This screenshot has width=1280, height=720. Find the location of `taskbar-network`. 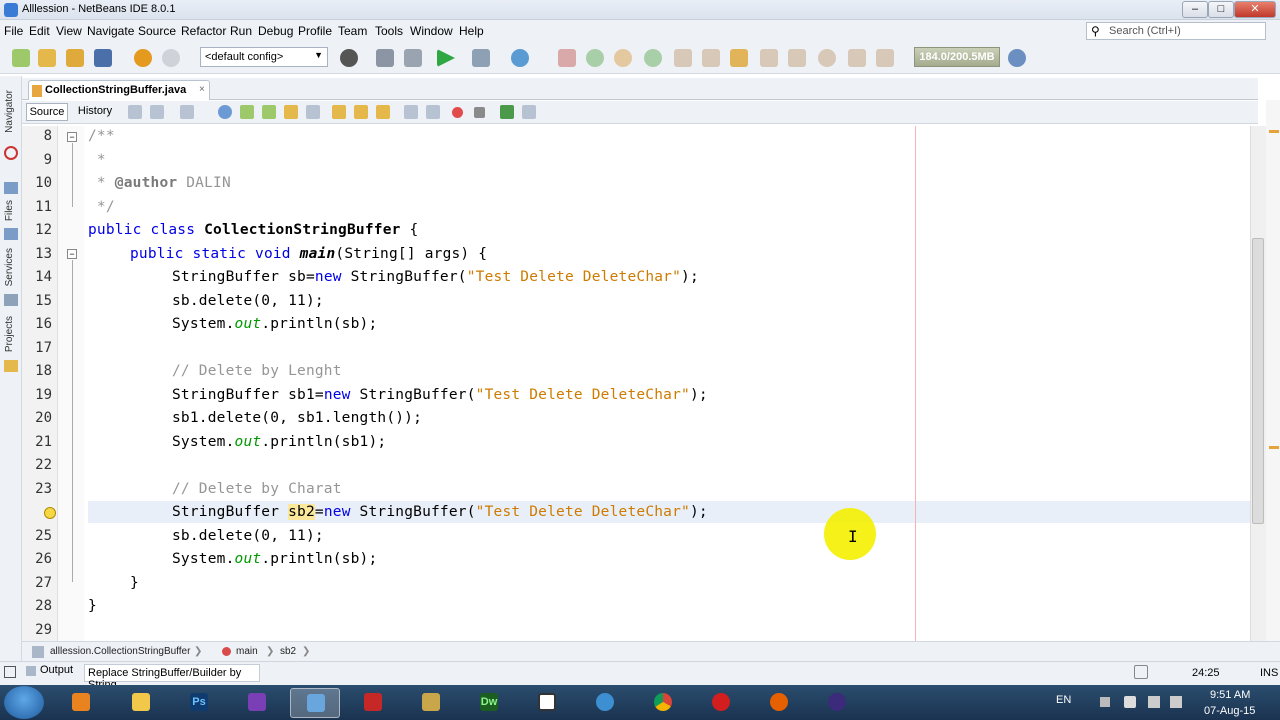

taskbar-network is located at coordinates (605, 703).